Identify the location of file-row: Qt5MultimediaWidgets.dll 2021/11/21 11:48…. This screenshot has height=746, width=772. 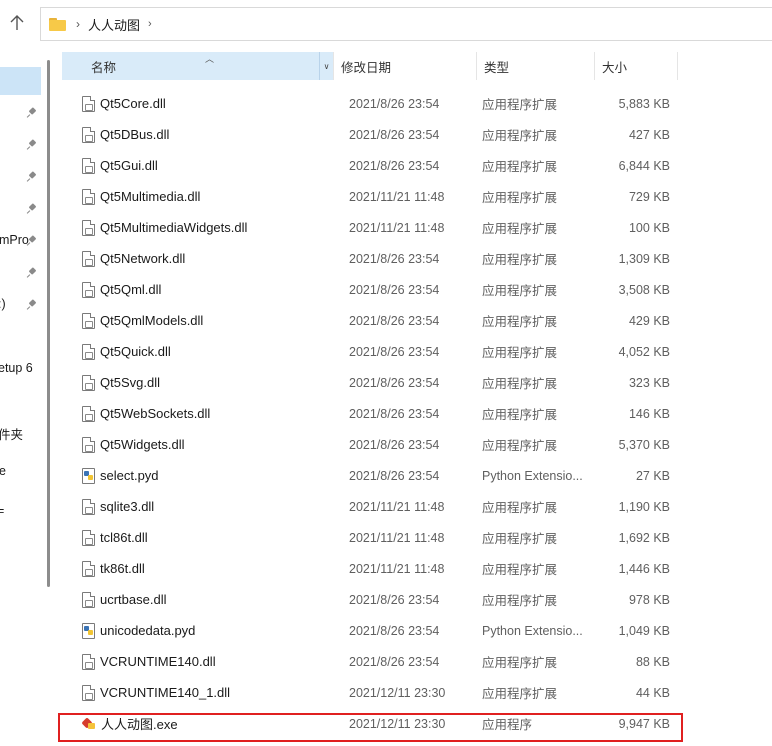
(370, 227).